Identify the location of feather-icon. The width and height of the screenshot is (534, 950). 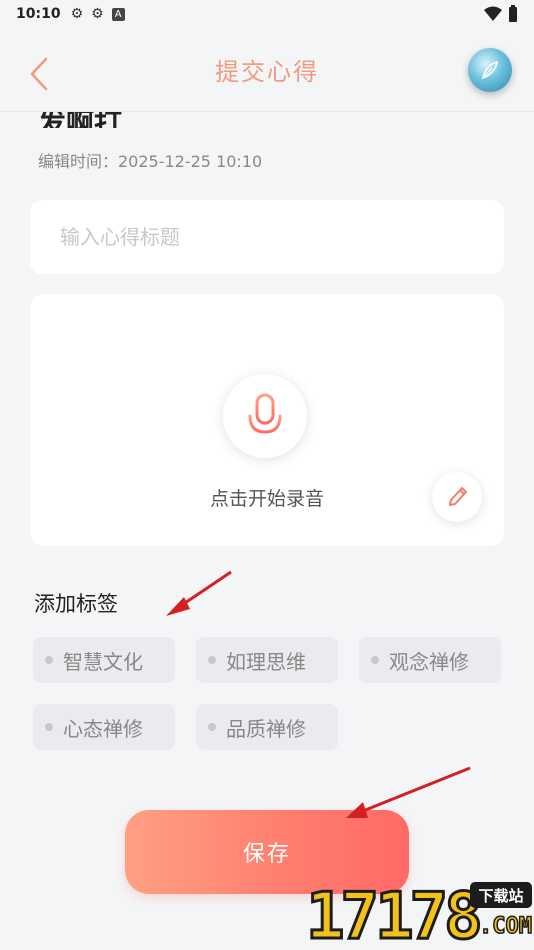
(489, 70).